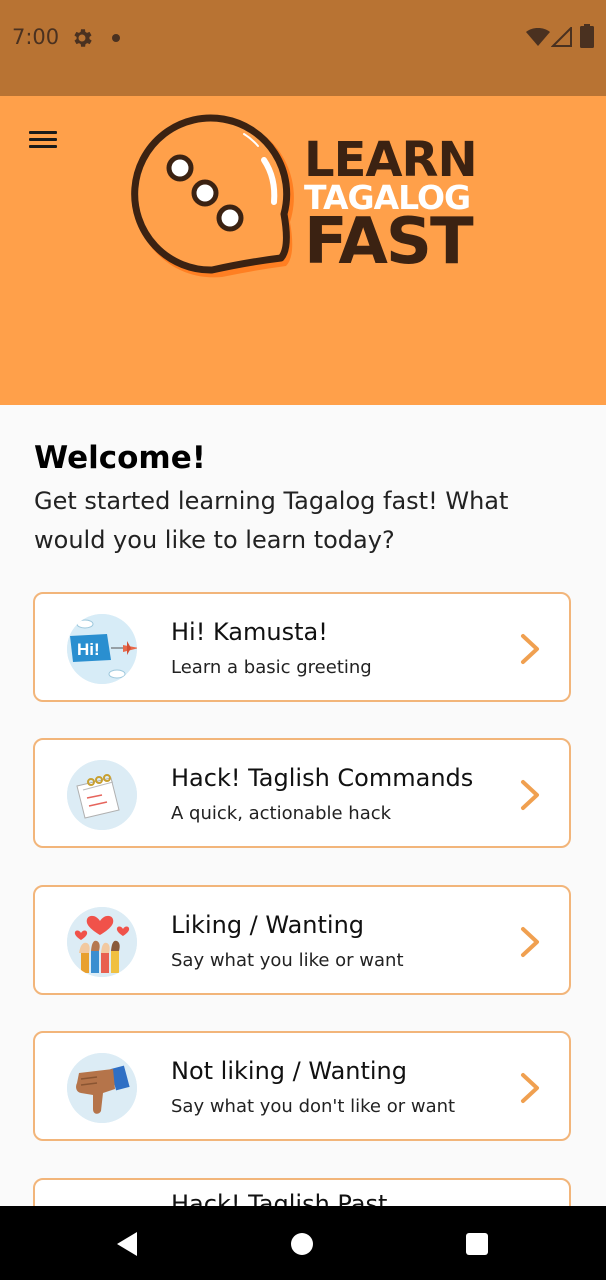  I want to click on status-time: 7:00, so click(36, 37).